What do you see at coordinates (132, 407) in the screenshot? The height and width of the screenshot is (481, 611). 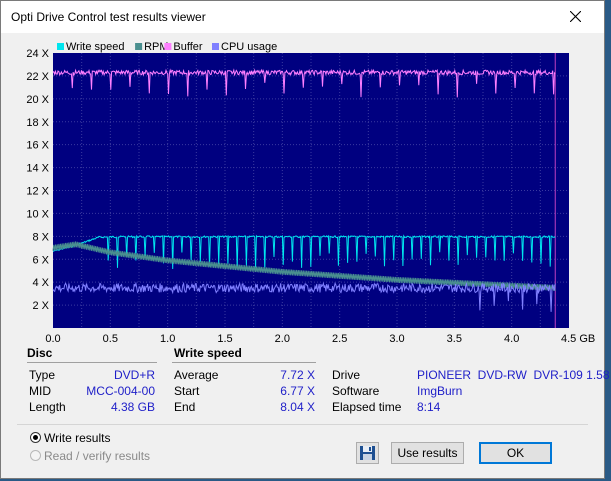 I see `disc-length-value: 4.38 GB` at bounding box center [132, 407].